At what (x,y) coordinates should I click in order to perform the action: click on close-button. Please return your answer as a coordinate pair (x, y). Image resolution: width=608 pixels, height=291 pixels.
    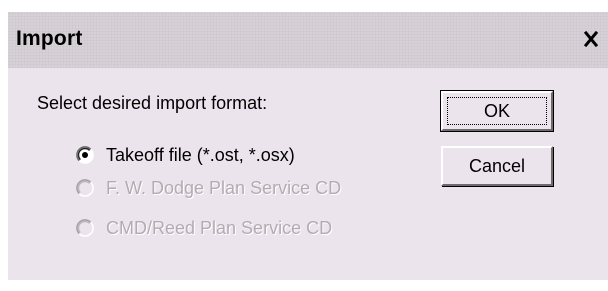
    Looking at the image, I should click on (591, 39).